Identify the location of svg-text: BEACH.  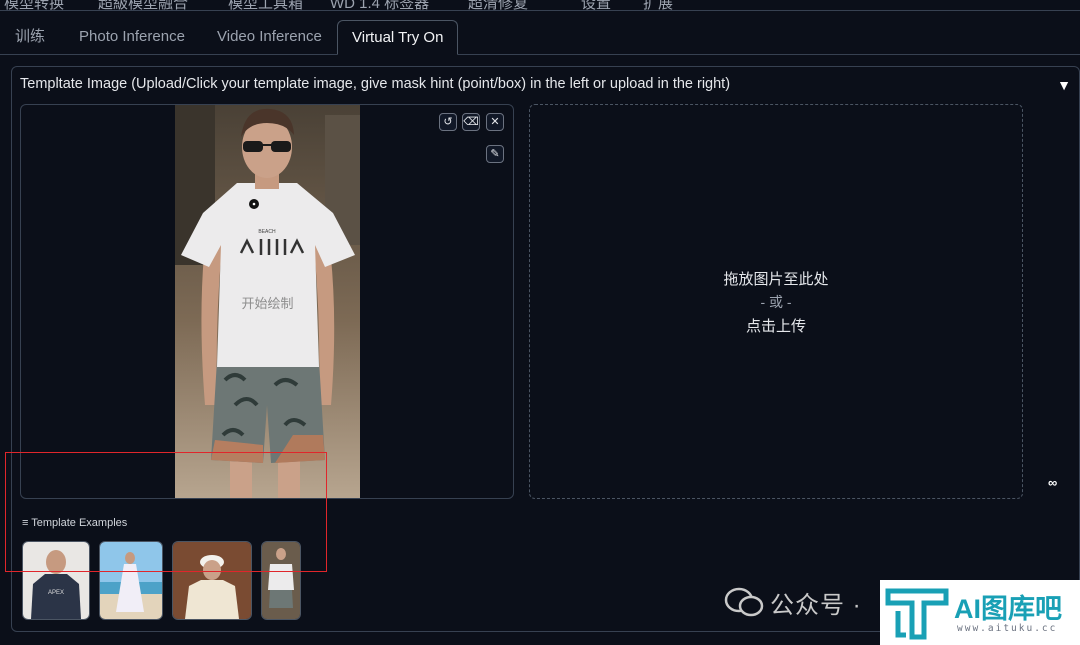
(267, 232).